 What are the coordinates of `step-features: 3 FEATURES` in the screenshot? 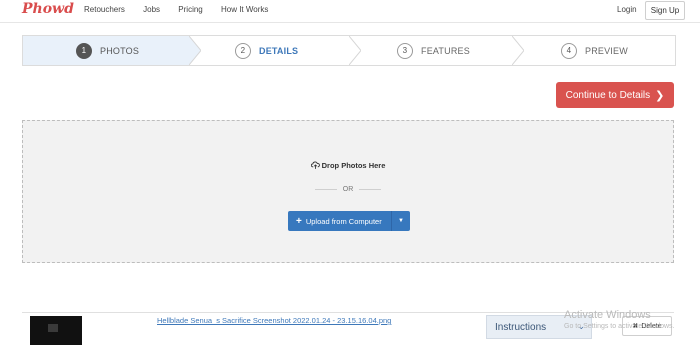 It's located at (457, 50).